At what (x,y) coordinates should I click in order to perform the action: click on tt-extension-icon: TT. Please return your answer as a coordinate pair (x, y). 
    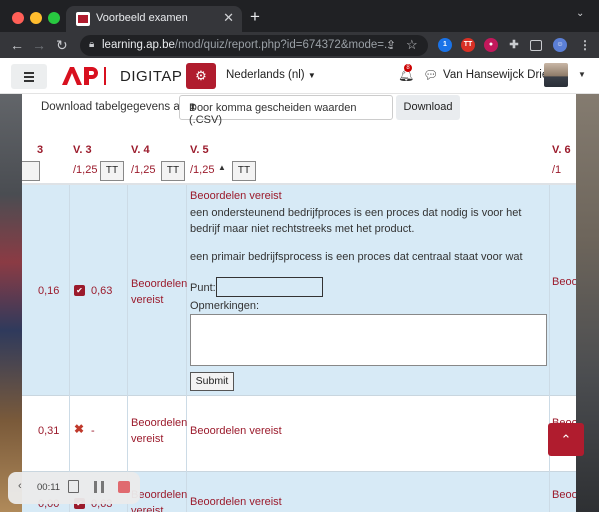
    Looking at the image, I should click on (468, 45).